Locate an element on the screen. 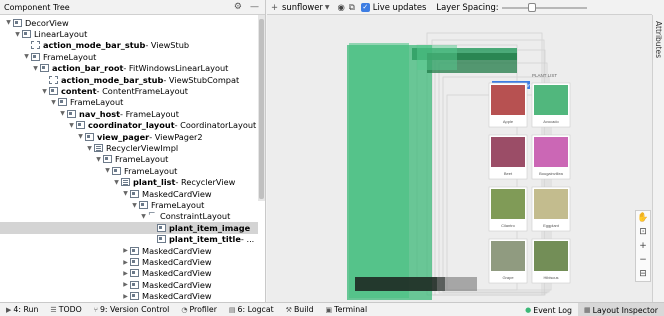 This screenshot has width=664, height=316. settings-gear-icon: ⚙ is located at coordinates (238, 7).